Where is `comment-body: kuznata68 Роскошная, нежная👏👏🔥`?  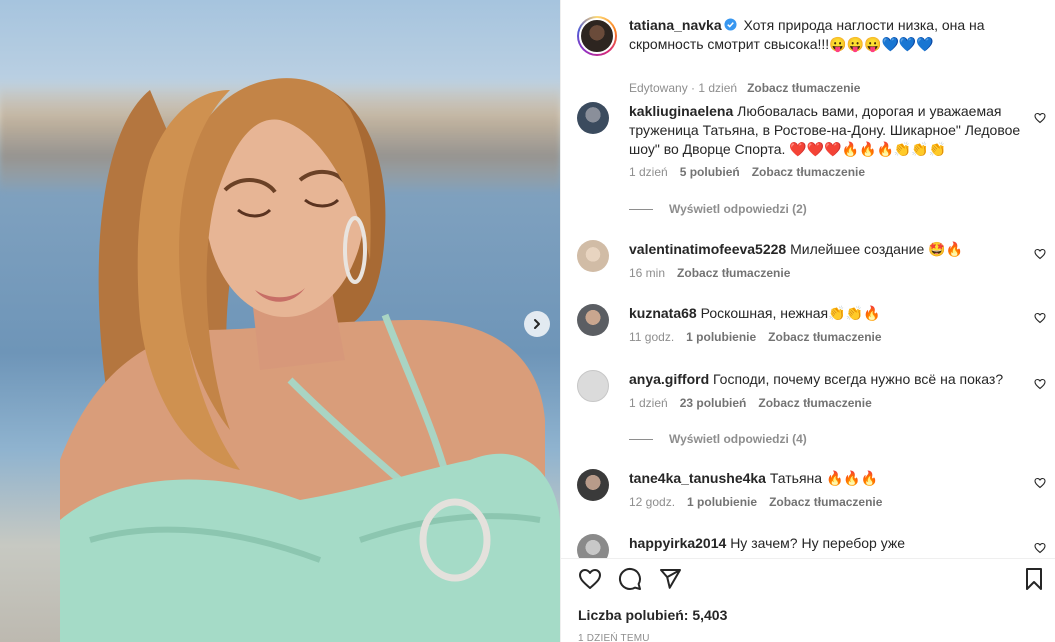 comment-body: kuznata68 Роскошная, нежная👏👏🔥 is located at coordinates (831, 313).